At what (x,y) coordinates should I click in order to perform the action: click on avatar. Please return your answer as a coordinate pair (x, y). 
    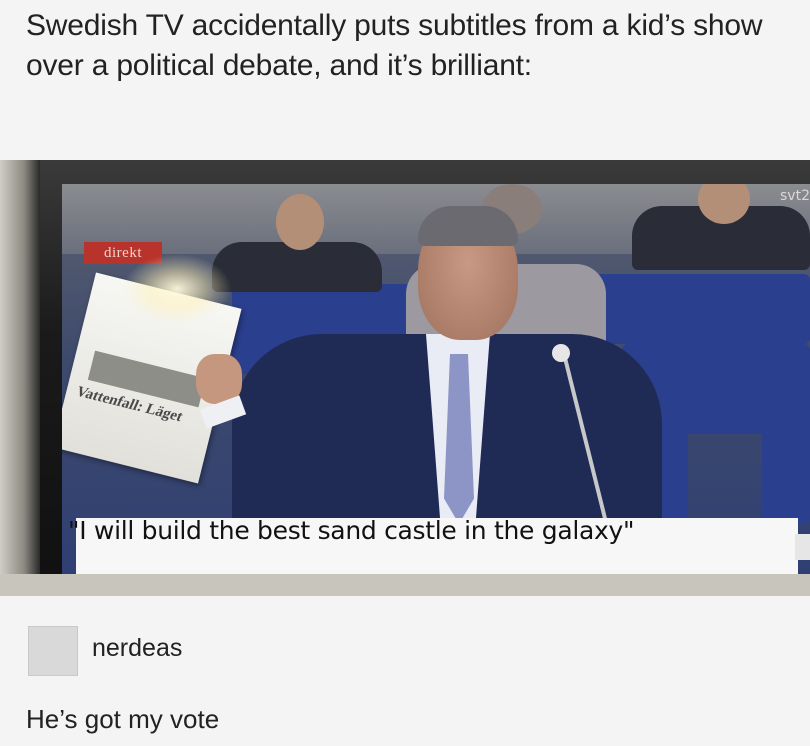
    Looking at the image, I should click on (53, 651).